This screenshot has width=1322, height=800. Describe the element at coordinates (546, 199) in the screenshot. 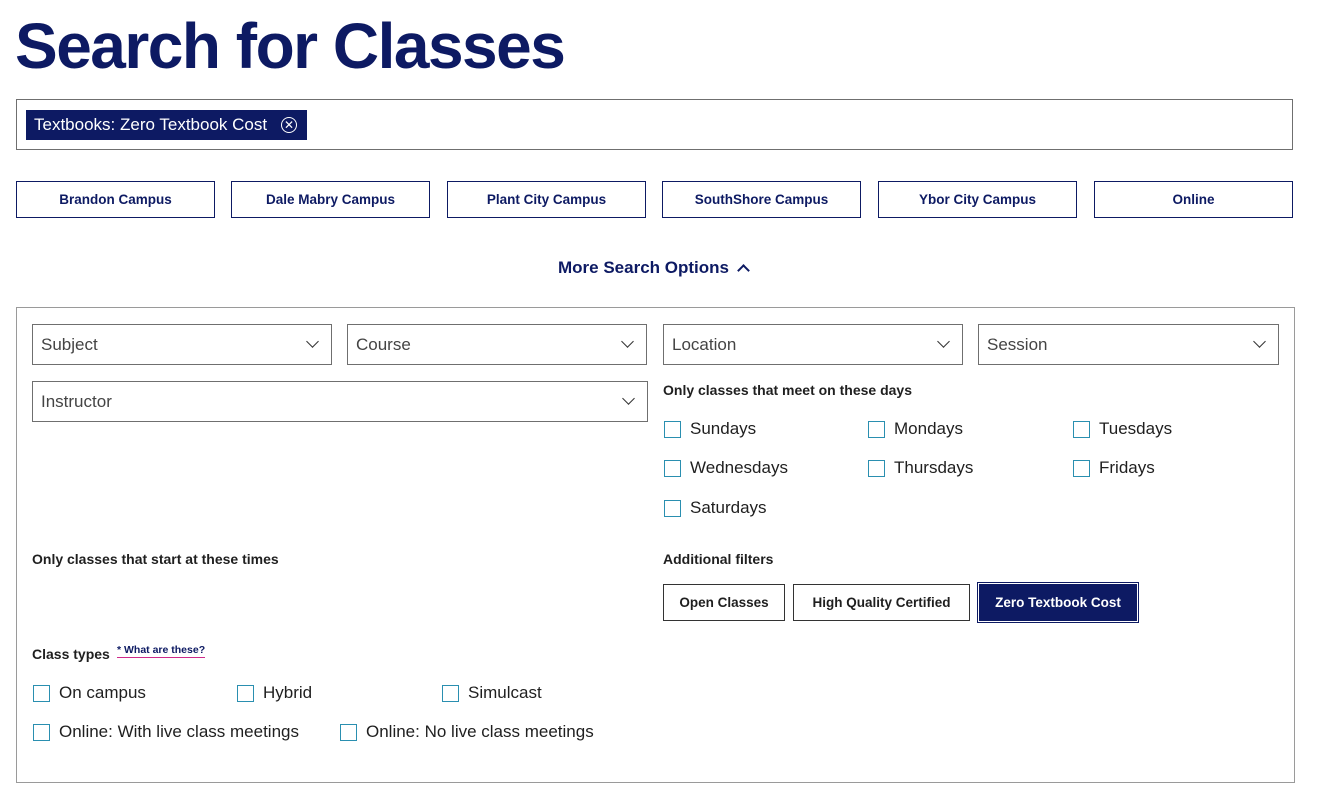

I see `campus-button-plant-city: Plant City Campus` at that location.